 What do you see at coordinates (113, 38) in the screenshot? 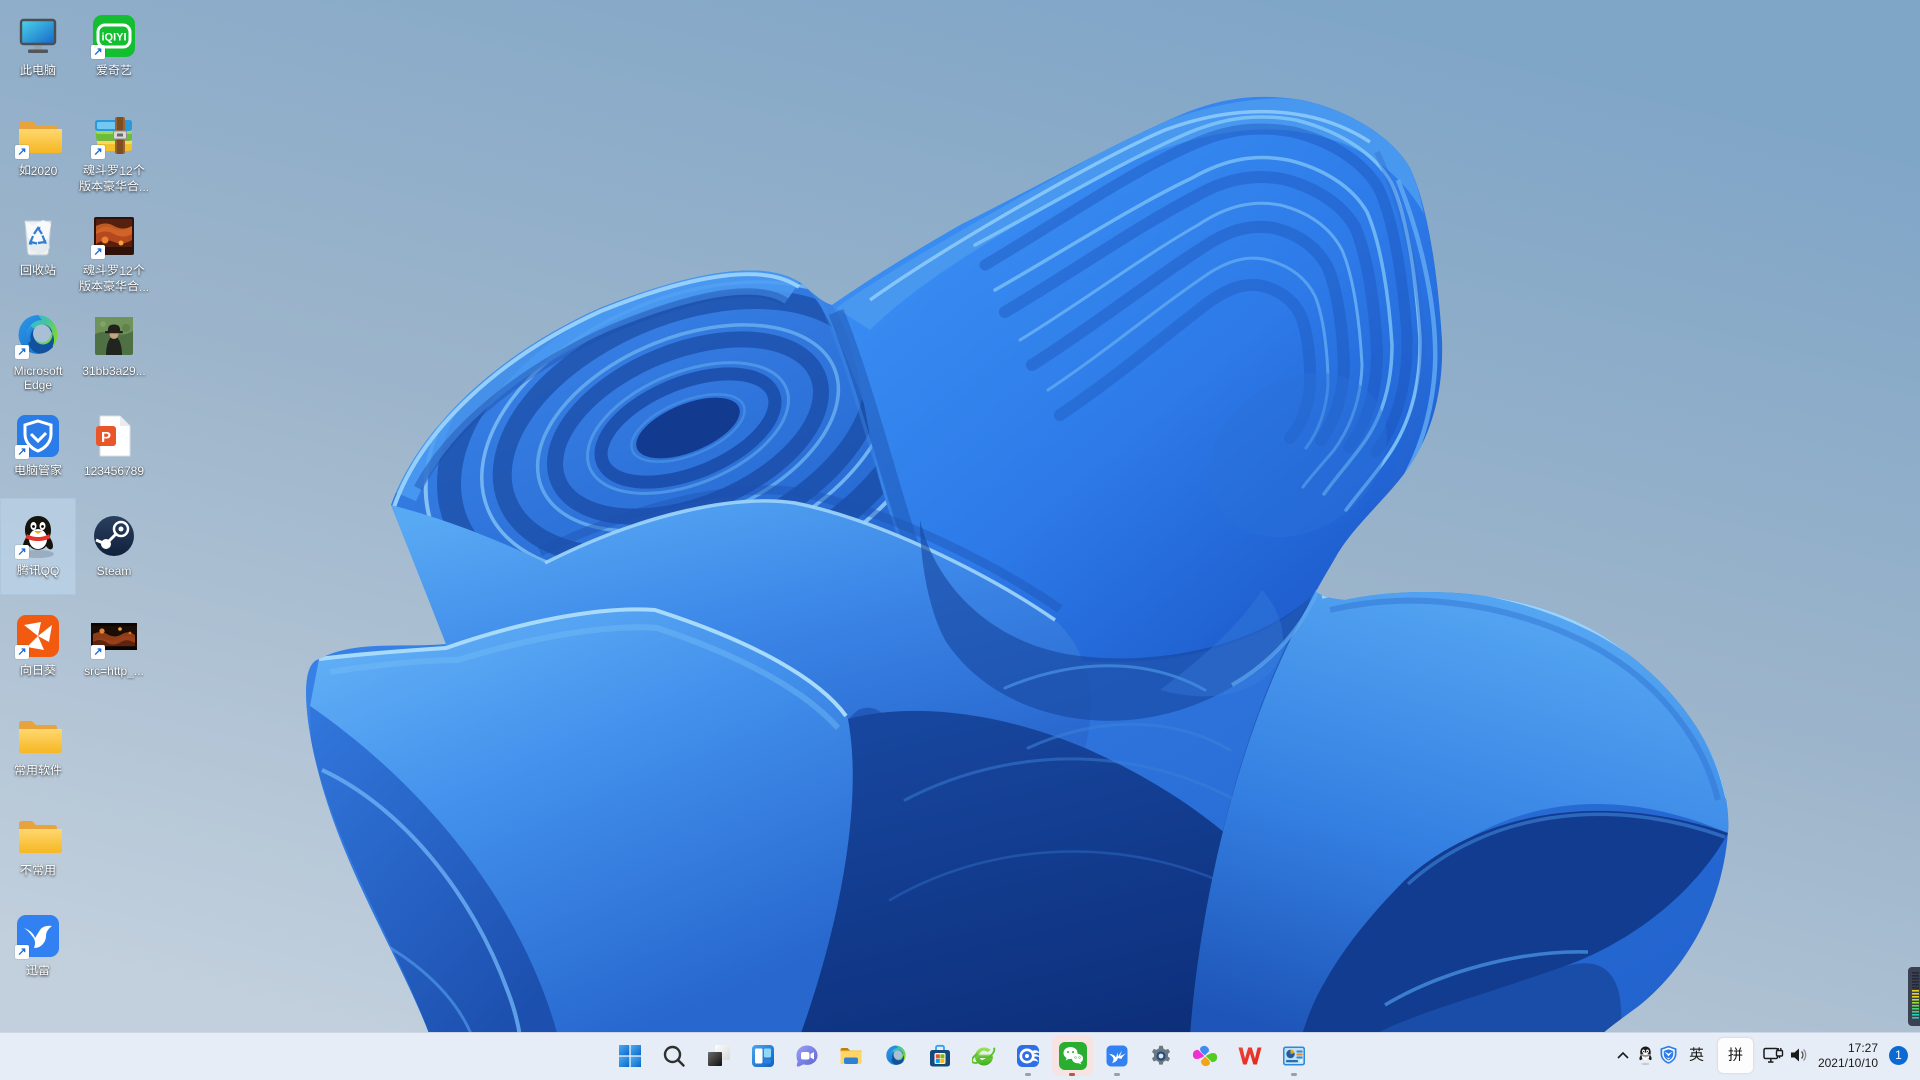
I see `svg-text: iQIYI` at bounding box center [113, 38].